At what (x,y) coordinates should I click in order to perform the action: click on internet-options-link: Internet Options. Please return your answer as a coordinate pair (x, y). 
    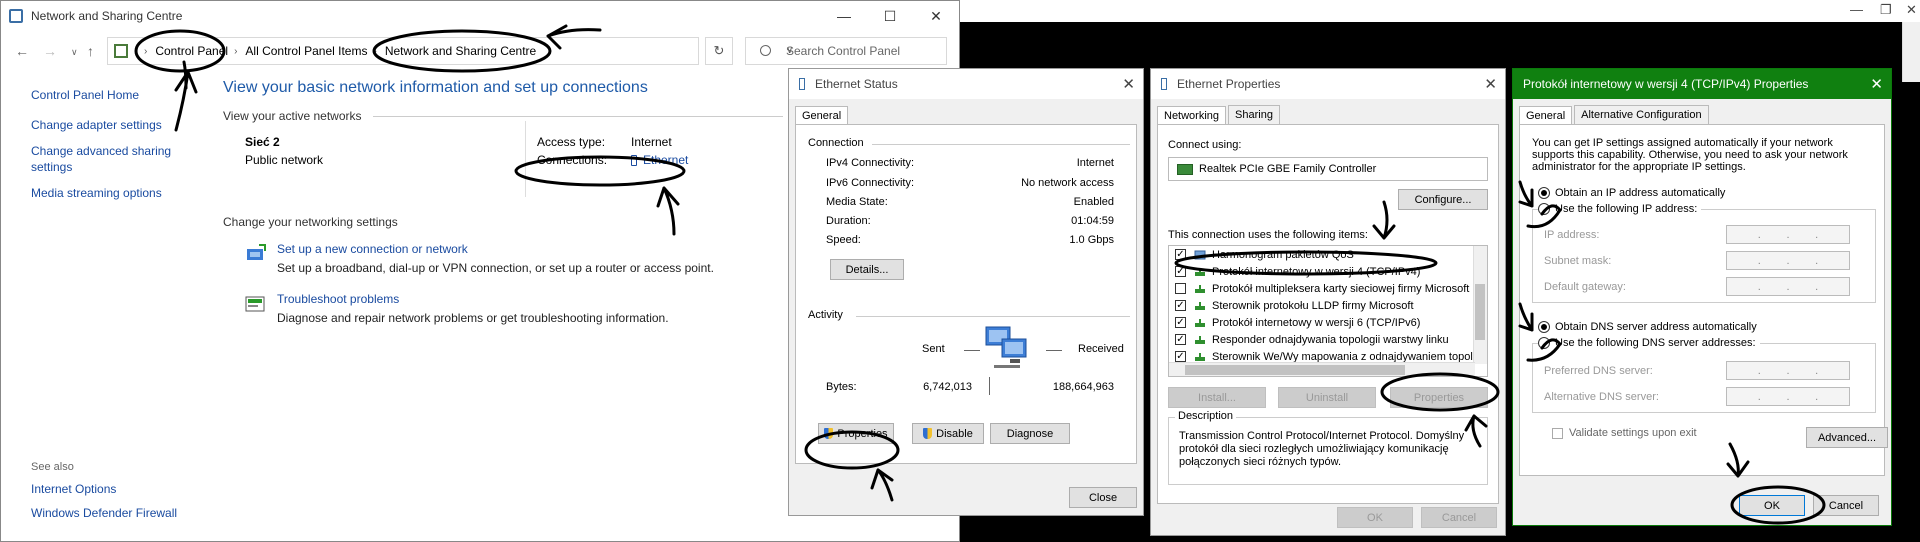
    Looking at the image, I should click on (104, 489).